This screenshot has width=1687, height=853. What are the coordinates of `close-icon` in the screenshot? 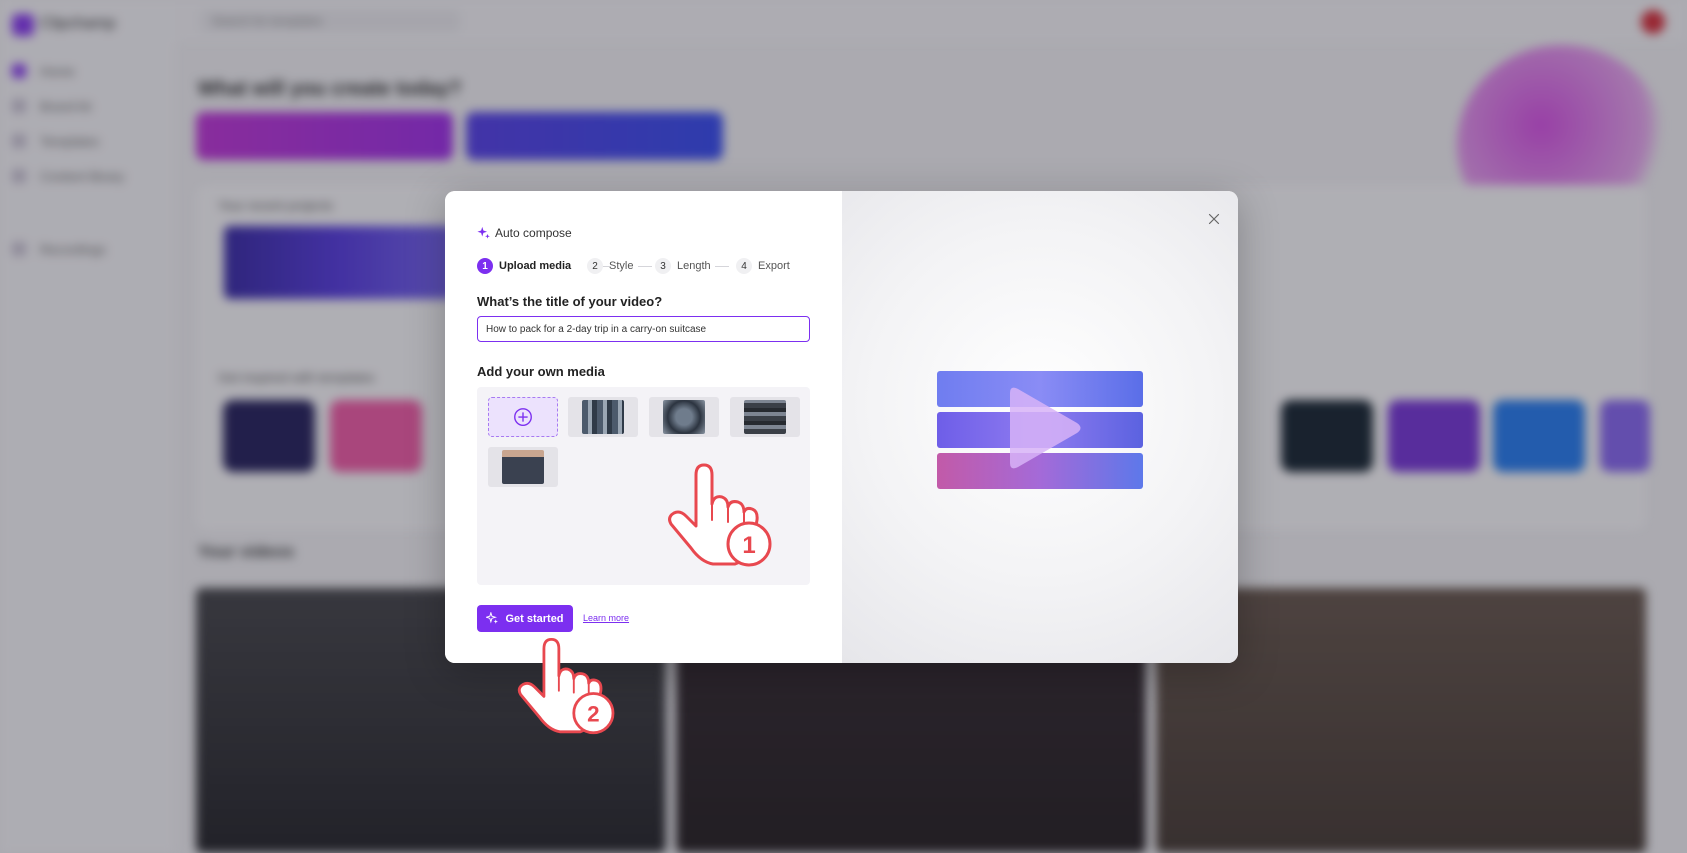 It's located at (1214, 219).